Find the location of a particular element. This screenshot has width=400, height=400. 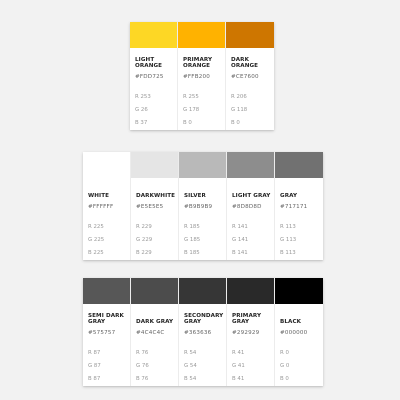

swatch-rgb: R 41 G 41 B 41 is located at coordinates (253, 366).